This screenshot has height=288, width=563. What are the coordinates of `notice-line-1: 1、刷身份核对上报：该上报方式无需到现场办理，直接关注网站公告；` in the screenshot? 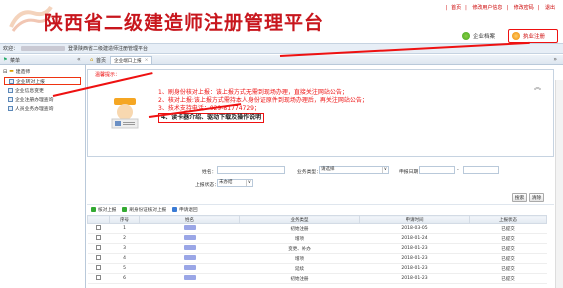 It's located at (253, 92).